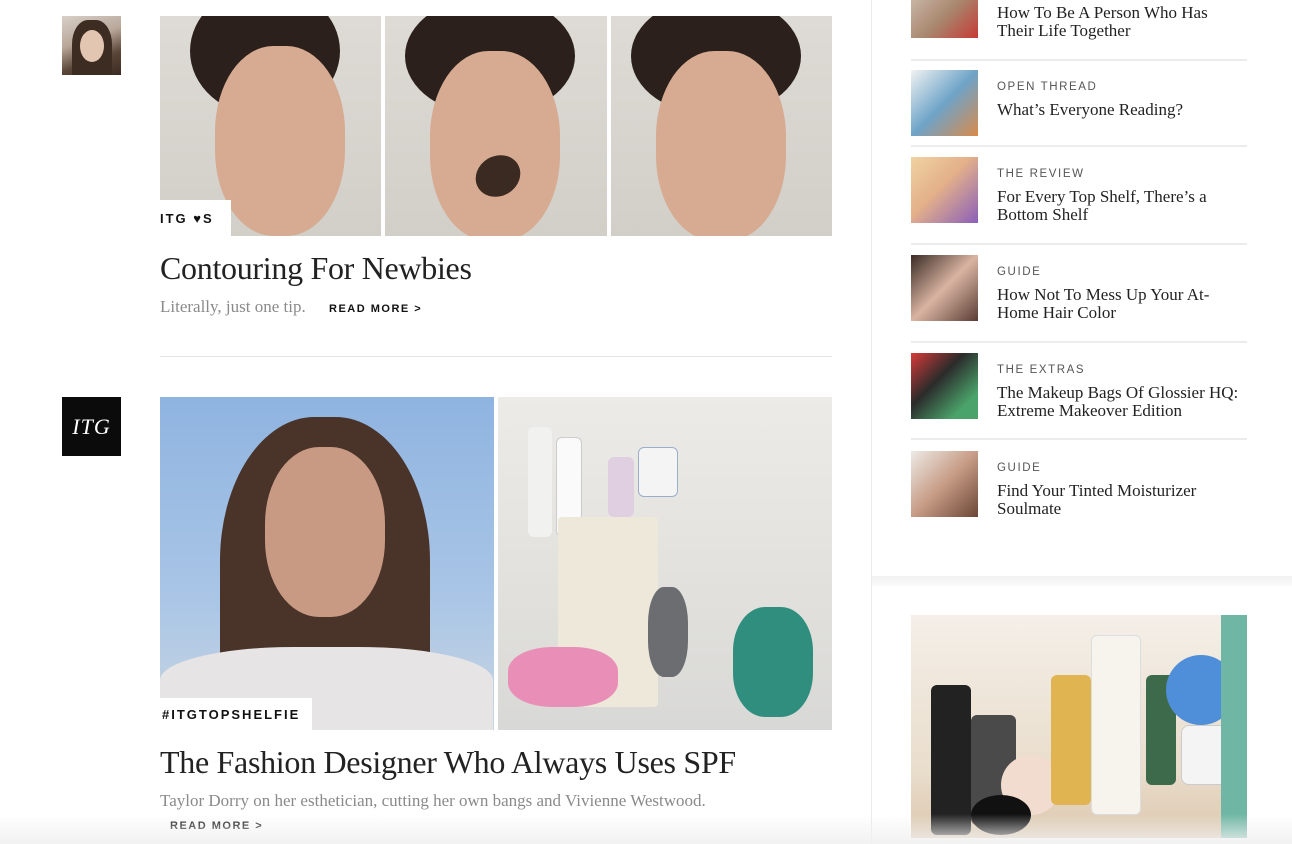 This screenshot has height=844, width=1292. Describe the element at coordinates (496, 356) in the screenshot. I see `post-divider` at that location.